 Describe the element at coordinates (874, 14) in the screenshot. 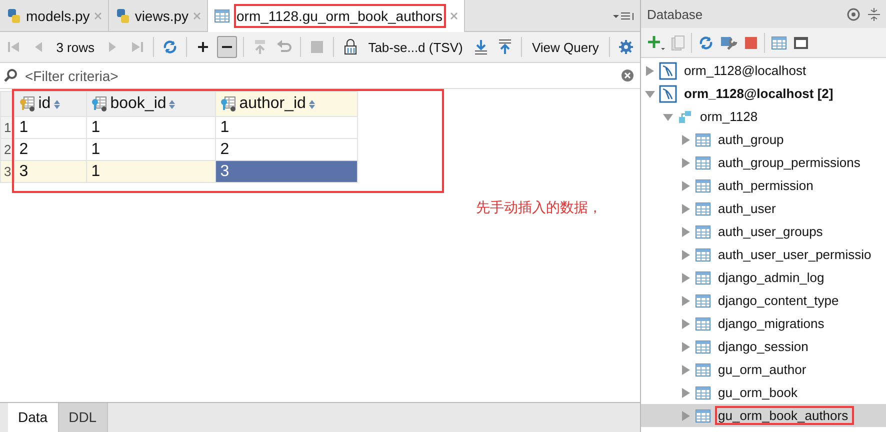

I see `collapse-icon` at that location.